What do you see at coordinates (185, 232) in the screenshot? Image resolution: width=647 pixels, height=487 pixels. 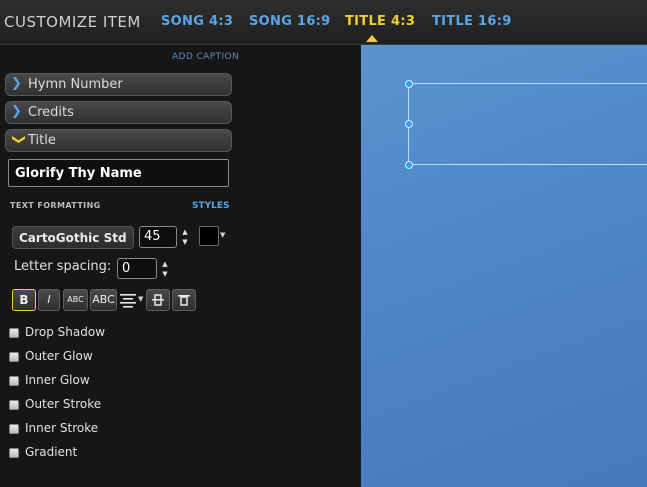 I see `font-size-up-icon: ▲` at bounding box center [185, 232].